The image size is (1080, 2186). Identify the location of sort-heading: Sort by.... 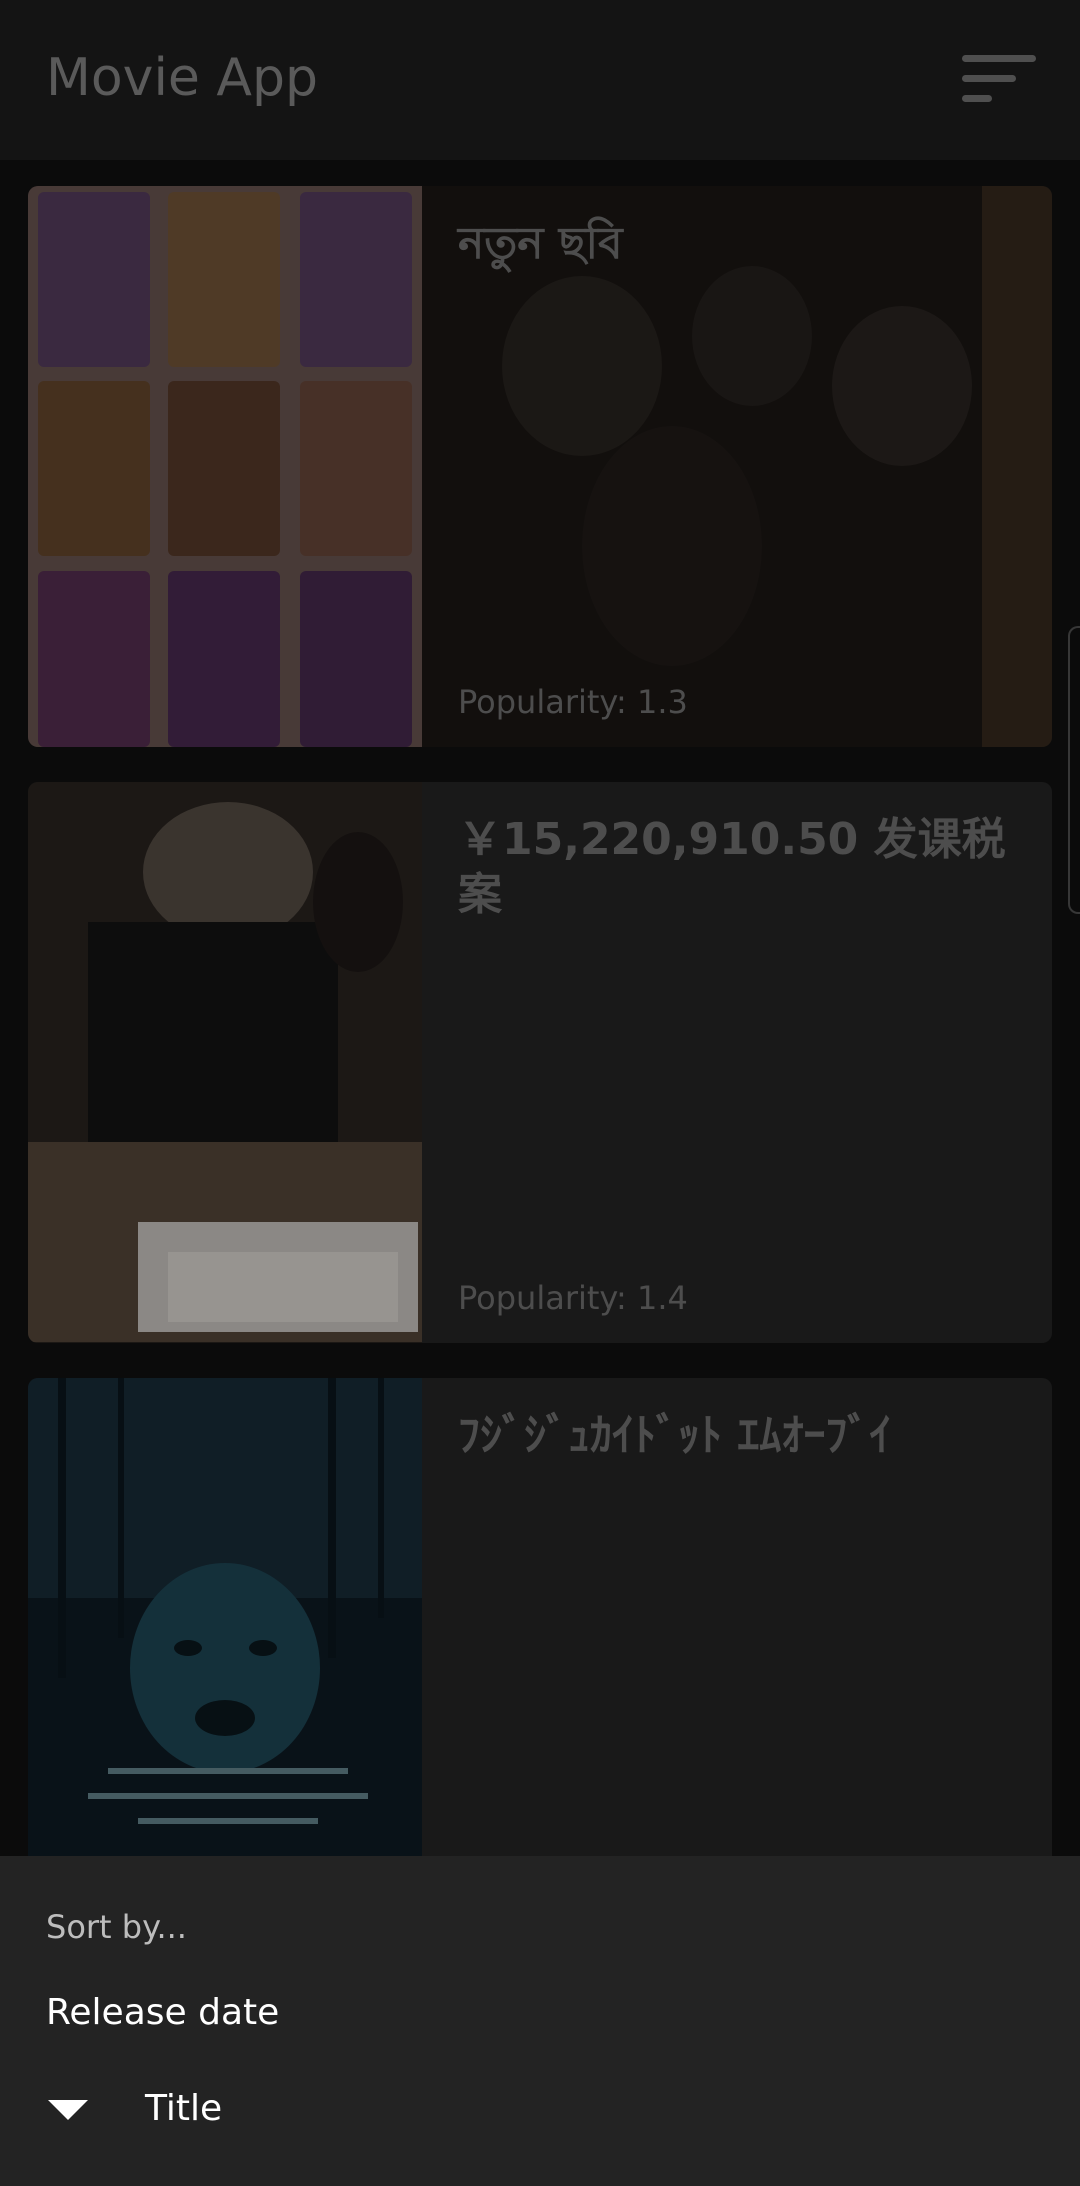
(116, 1927).